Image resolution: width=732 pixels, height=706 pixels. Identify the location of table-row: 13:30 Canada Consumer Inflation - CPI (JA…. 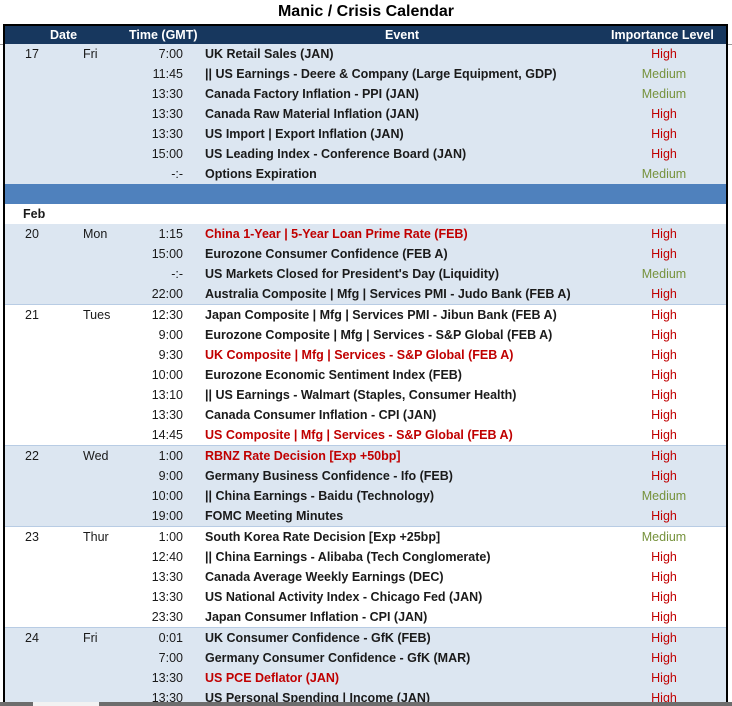
(365, 415).